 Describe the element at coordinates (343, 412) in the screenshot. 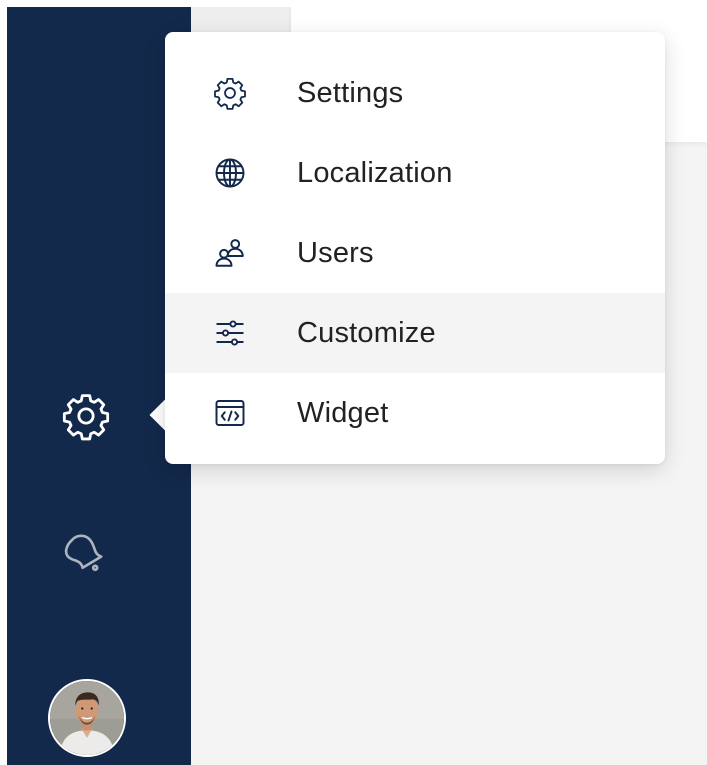

I see `menu-item-label: Widget` at that location.